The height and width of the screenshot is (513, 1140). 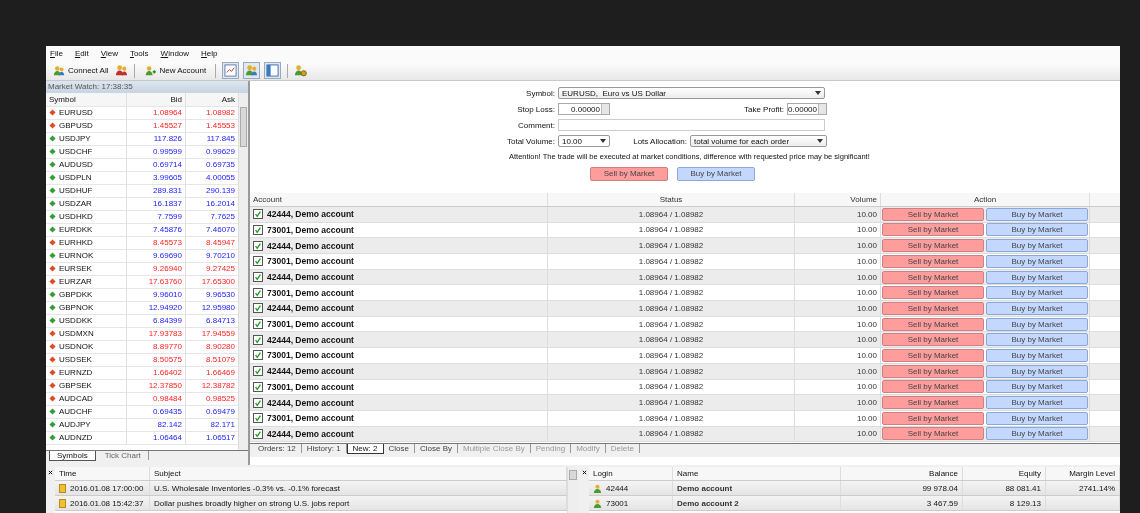 I want to click on symbol-cell: AUDUSD, so click(x=86, y=164).